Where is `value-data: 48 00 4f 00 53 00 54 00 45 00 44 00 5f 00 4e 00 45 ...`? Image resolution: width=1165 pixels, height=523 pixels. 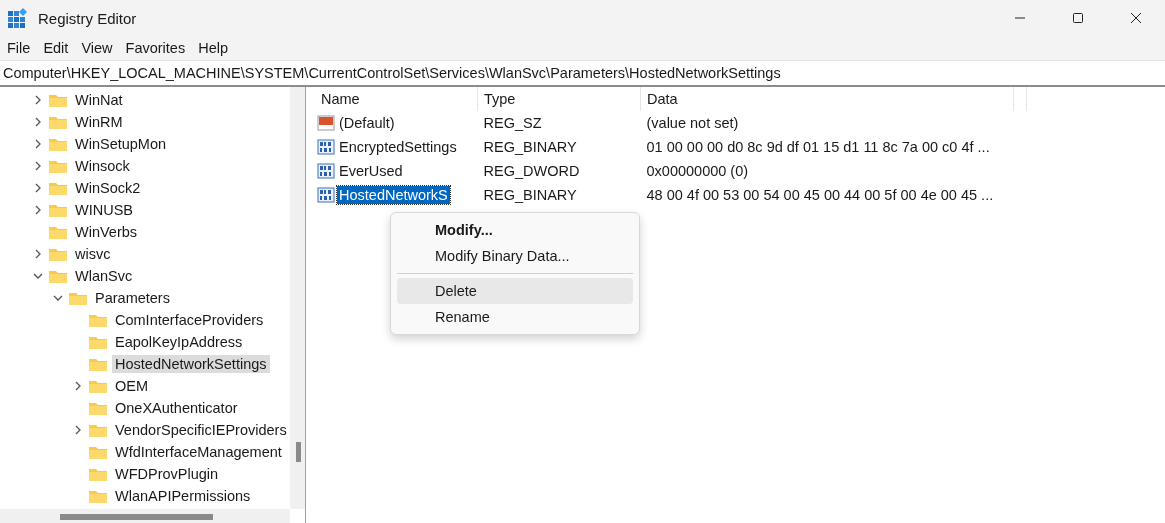
value-data: 48 00 4f 00 53 00 54 00 45 00 44 00 5f 00 4e 00 45 ... is located at coordinates (820, 195).